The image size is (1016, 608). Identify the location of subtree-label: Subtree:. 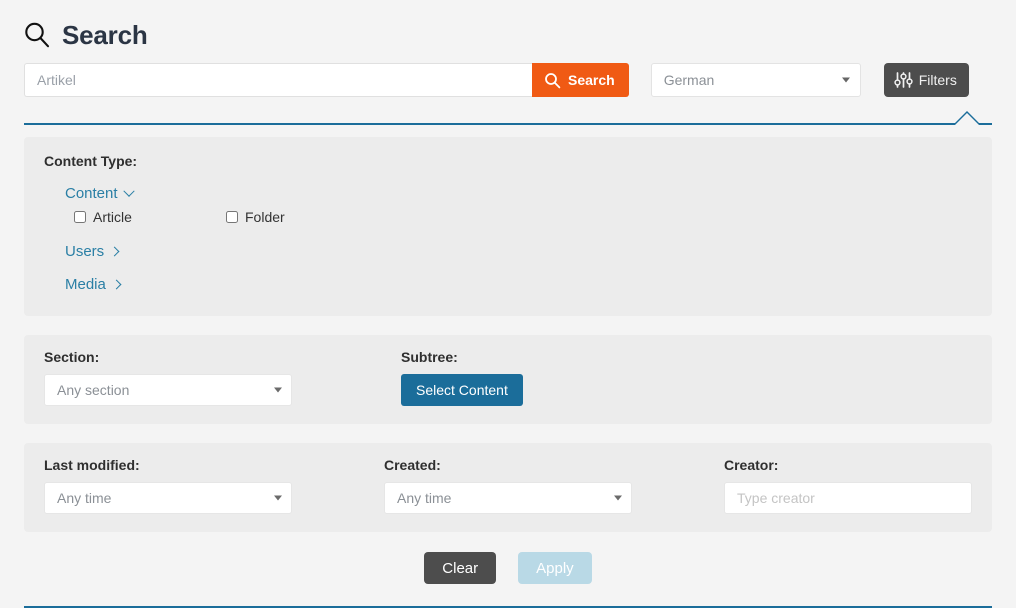
(429, 357).